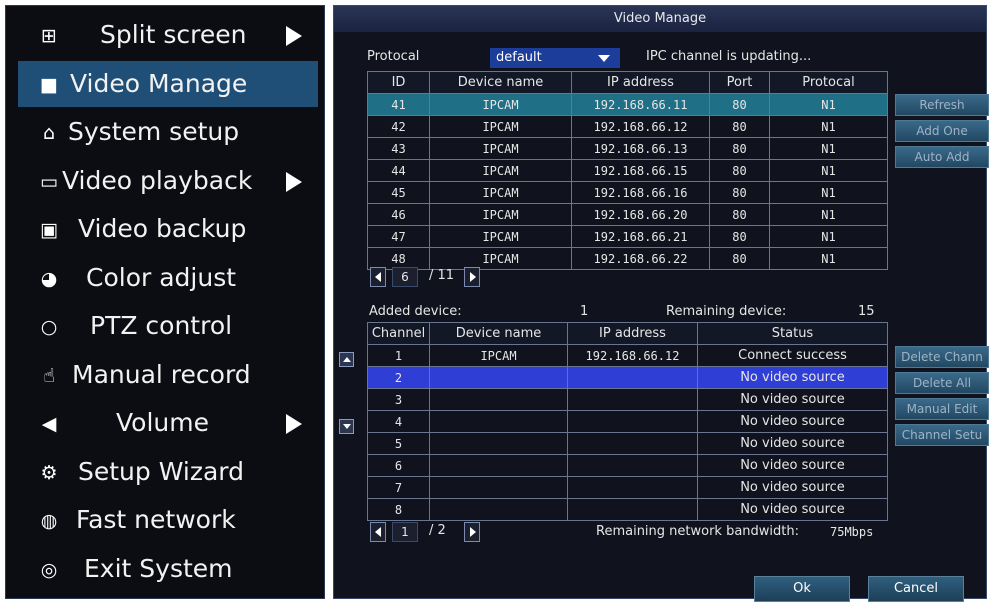 The height and width of the screenshot is (604, 990). What do you see at coordinates (942, 409) in the screenshot?
I see `manual-edit-button: Manual Edit` at bounding box center [942, 409].